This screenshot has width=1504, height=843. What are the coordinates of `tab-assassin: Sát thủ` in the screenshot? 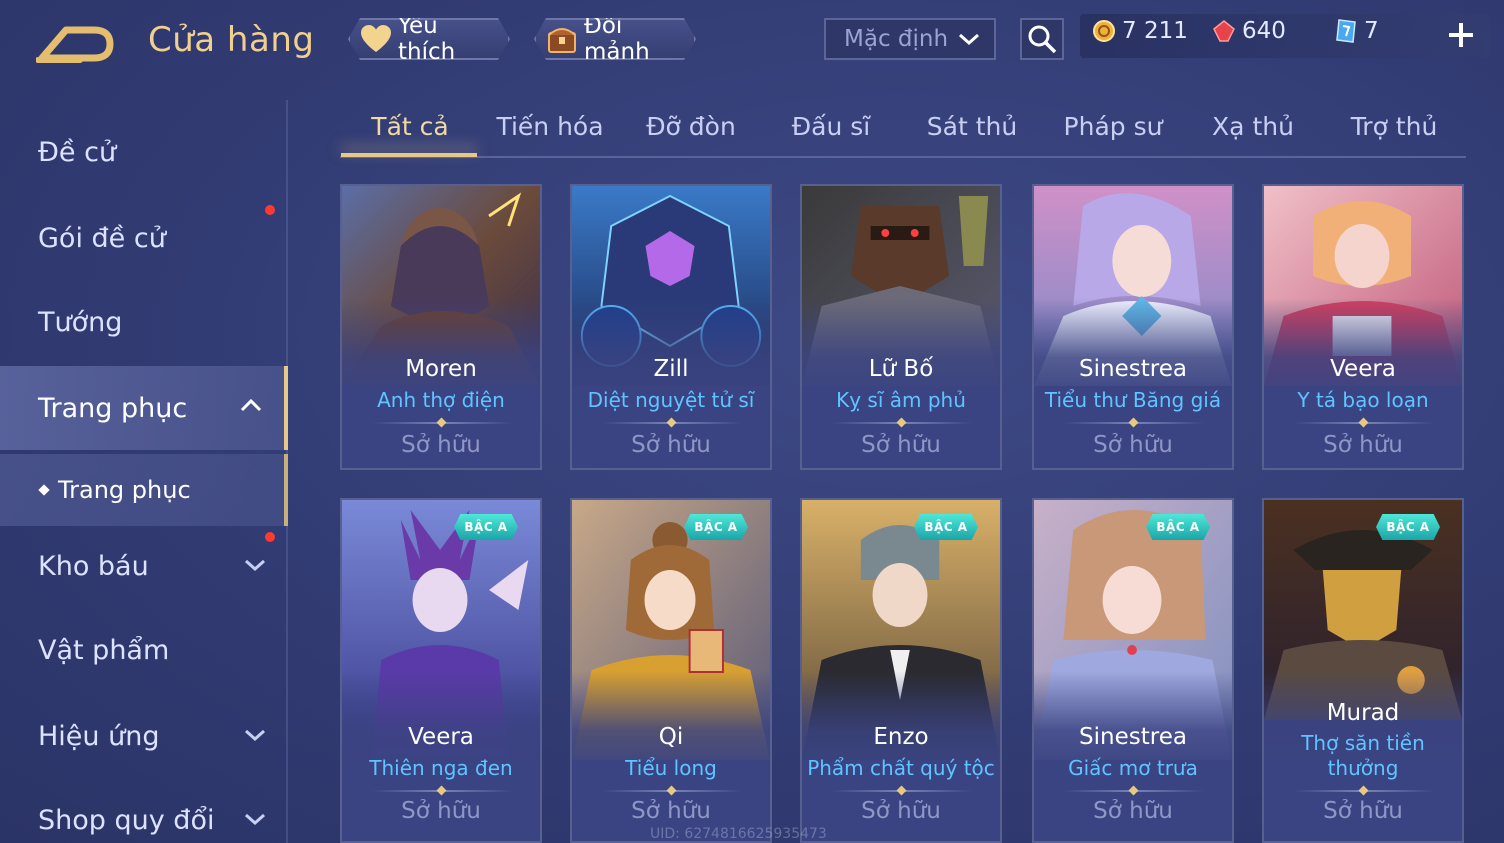 It's located at (972, 126).